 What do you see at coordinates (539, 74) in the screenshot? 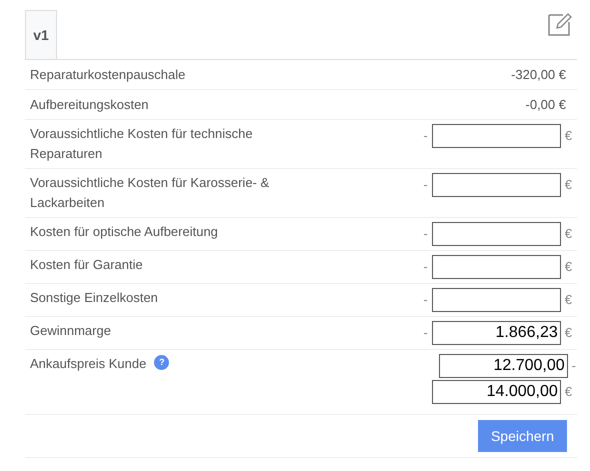
I see `row-value: -320,00 €` at bounding box center [539, 74].